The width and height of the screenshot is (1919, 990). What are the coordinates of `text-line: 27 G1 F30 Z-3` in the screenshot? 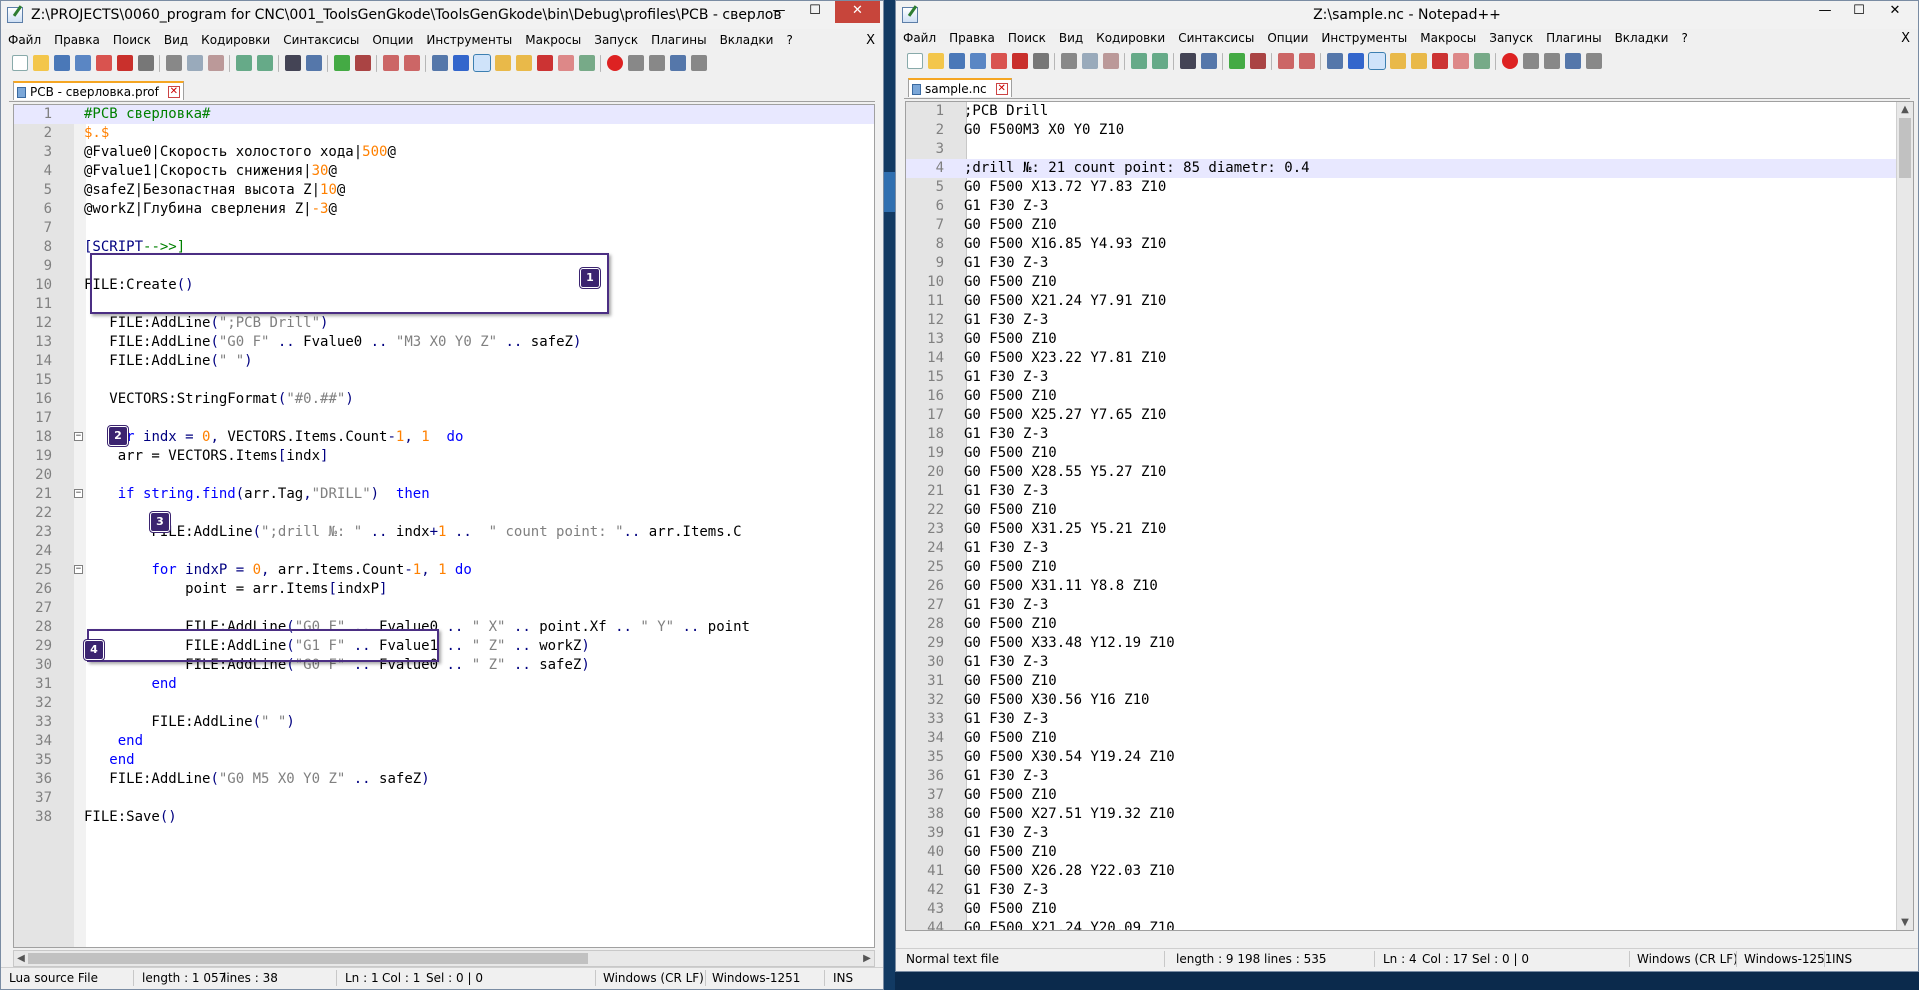 It's located at (1409, 605).